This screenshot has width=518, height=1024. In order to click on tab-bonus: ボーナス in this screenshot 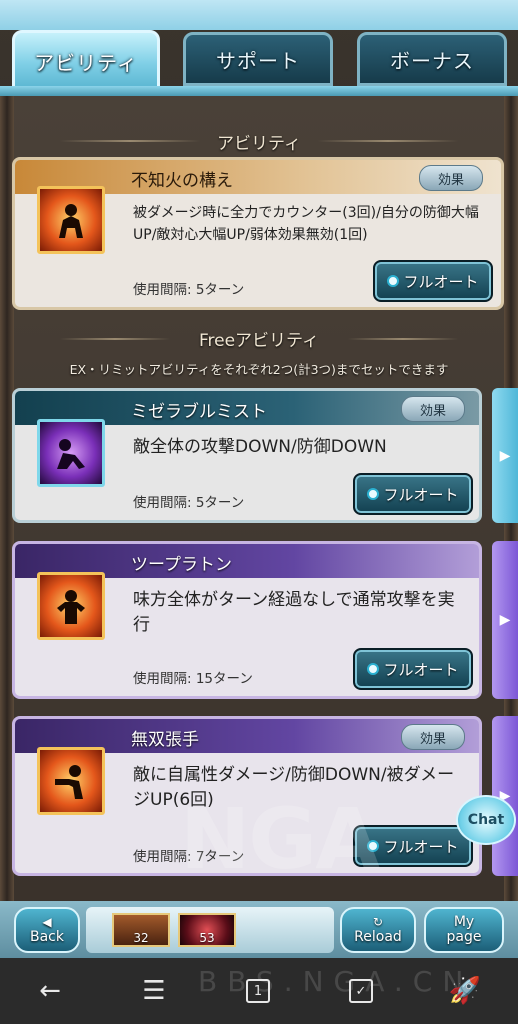, I will do `click(432, 59)`.